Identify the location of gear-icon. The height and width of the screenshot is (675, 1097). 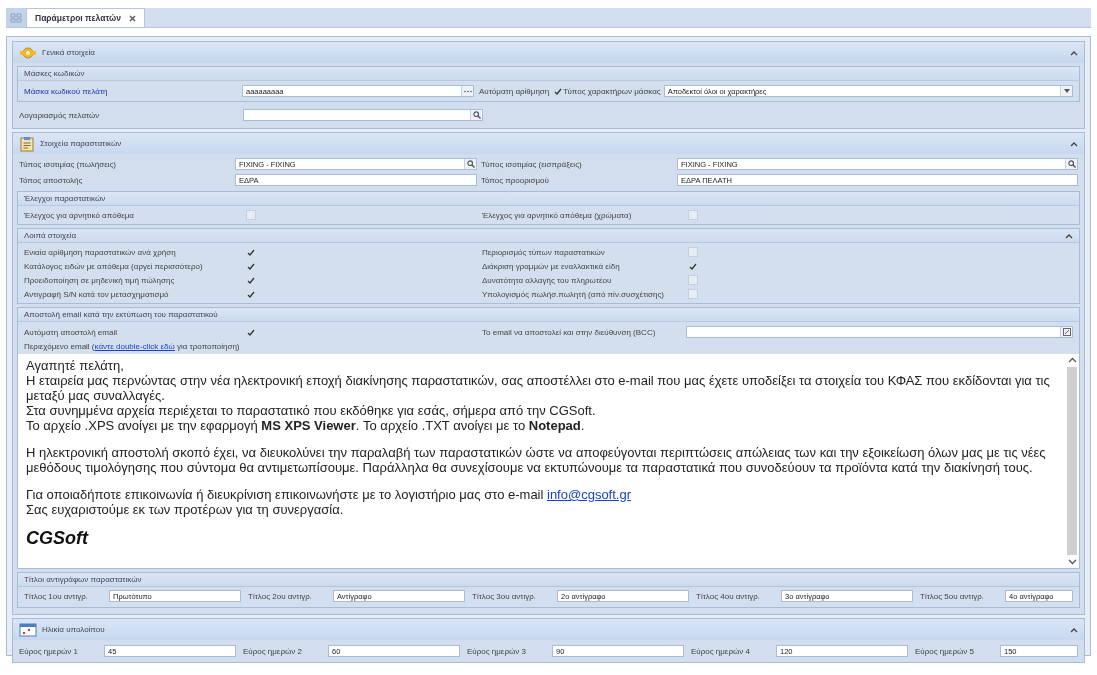
(28, 52).